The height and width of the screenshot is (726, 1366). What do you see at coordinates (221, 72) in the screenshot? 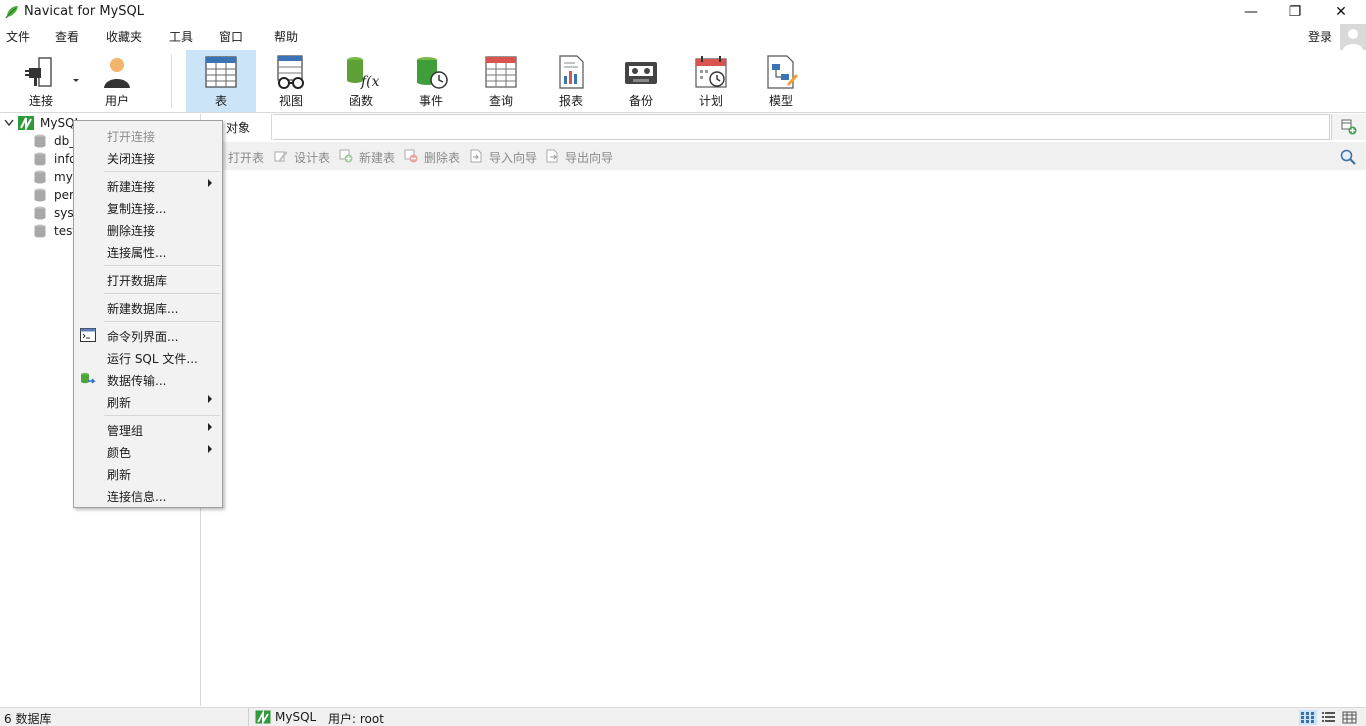
I see `table-icon` at bounding box center [221, 72].